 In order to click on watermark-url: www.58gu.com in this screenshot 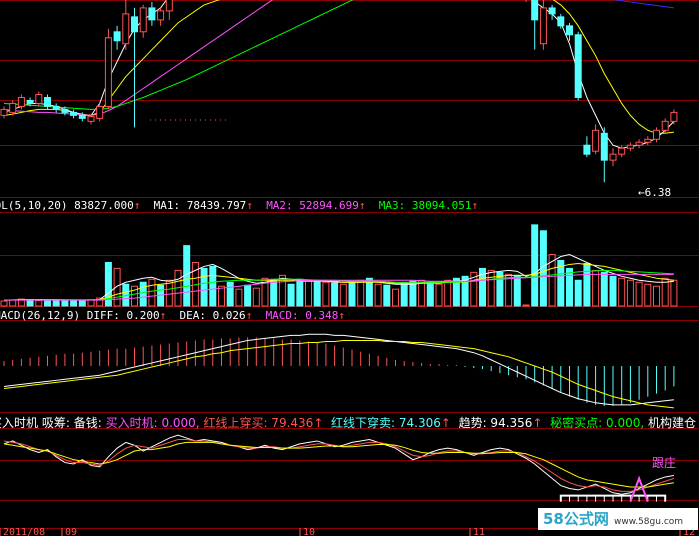, I will do `click(648, 522)`.